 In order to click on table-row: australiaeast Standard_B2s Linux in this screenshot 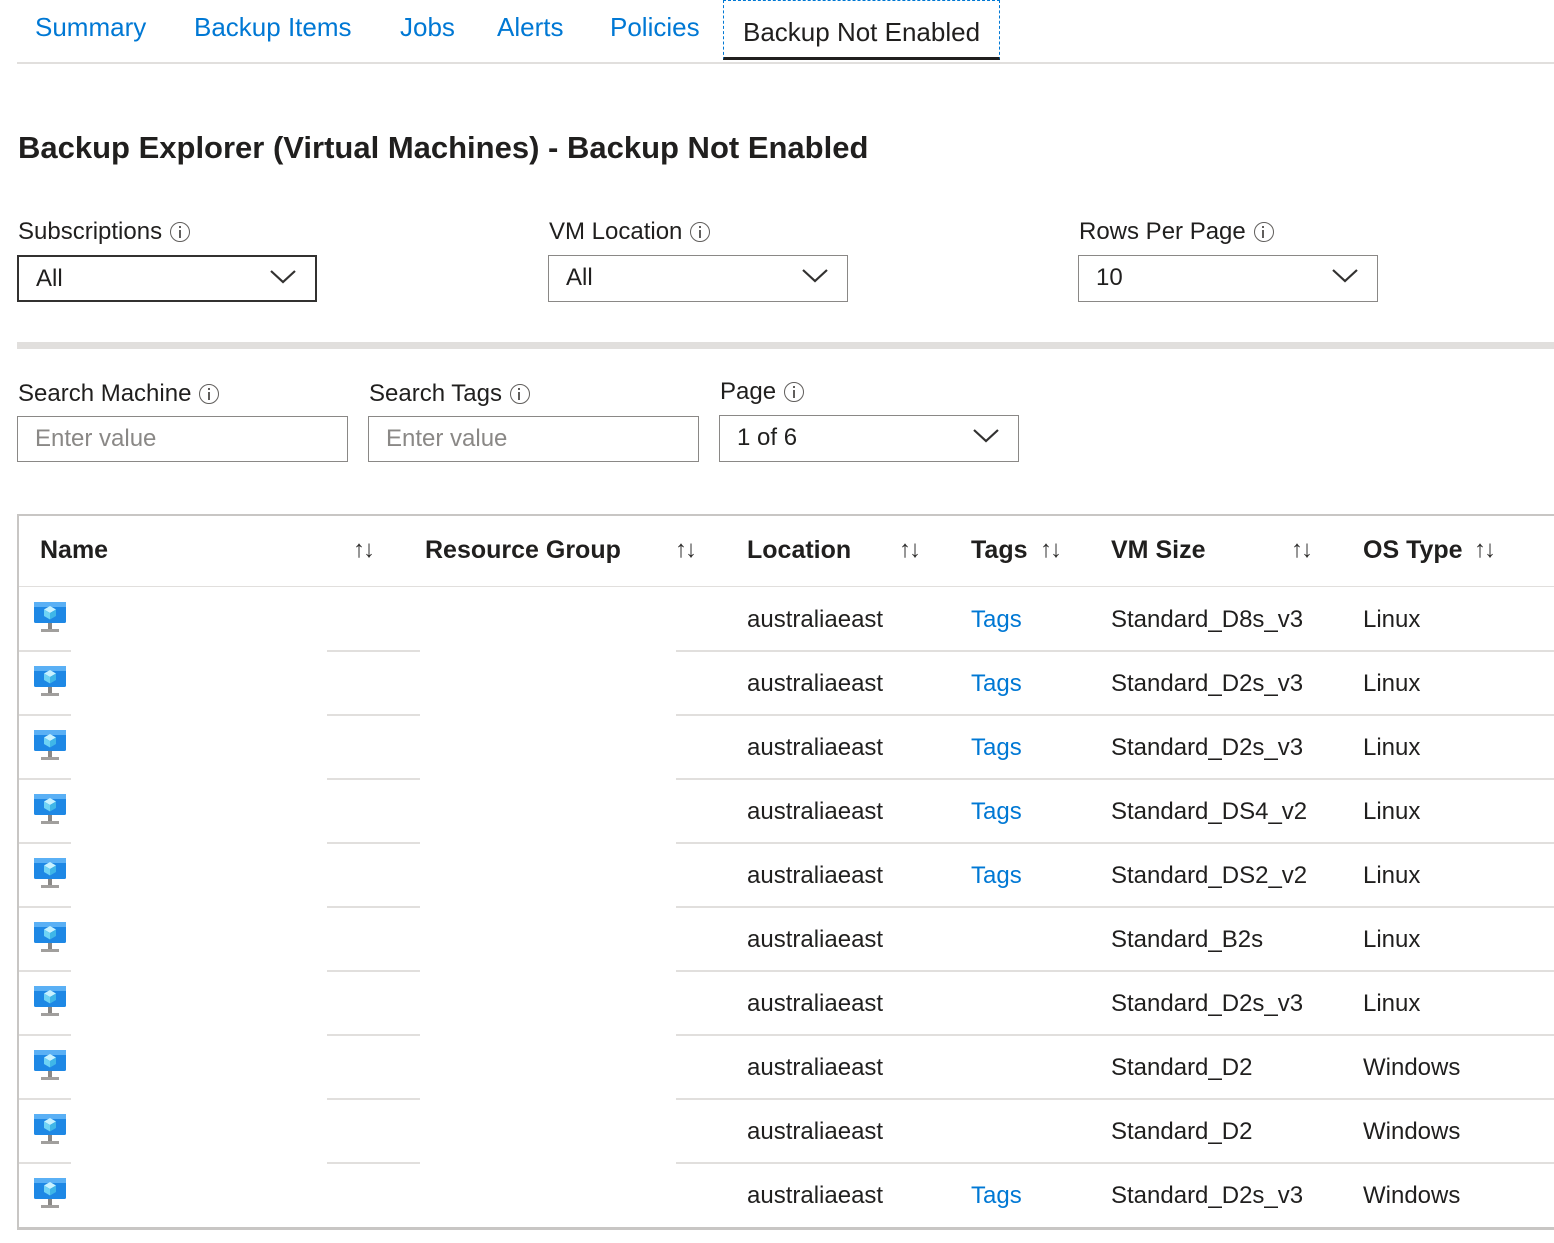, I will do `click(786, 940)`.